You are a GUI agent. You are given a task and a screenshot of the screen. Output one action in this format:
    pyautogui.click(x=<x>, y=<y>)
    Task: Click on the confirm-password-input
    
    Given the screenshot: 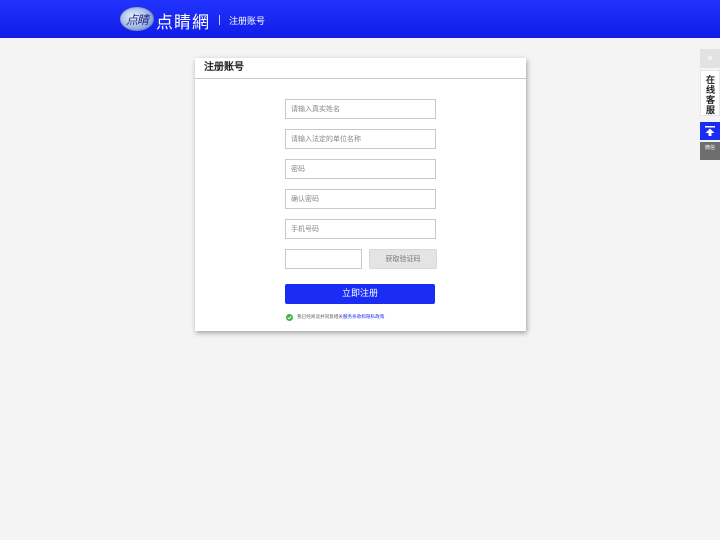 What is the action you would take?
    pyautogui.click(x=360, y=199)
    